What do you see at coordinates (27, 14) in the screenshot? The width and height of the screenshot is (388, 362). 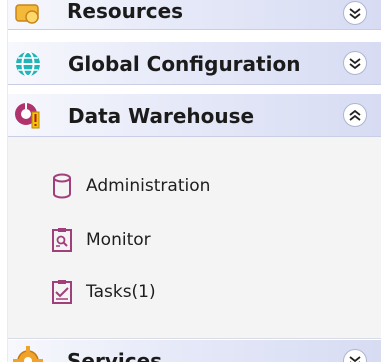 I see `resources-icon` at bounding box center [27, 14].